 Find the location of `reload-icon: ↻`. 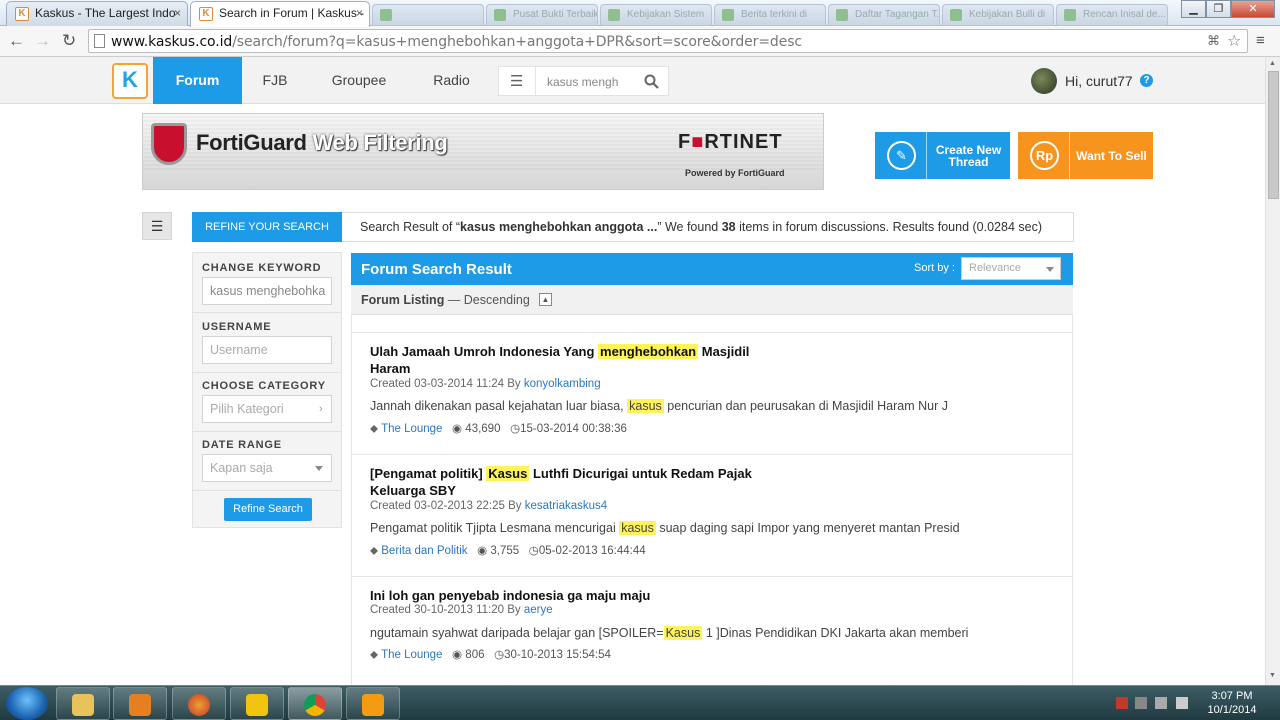

reload-icon: ↻ is located at coordinates (69, 41).